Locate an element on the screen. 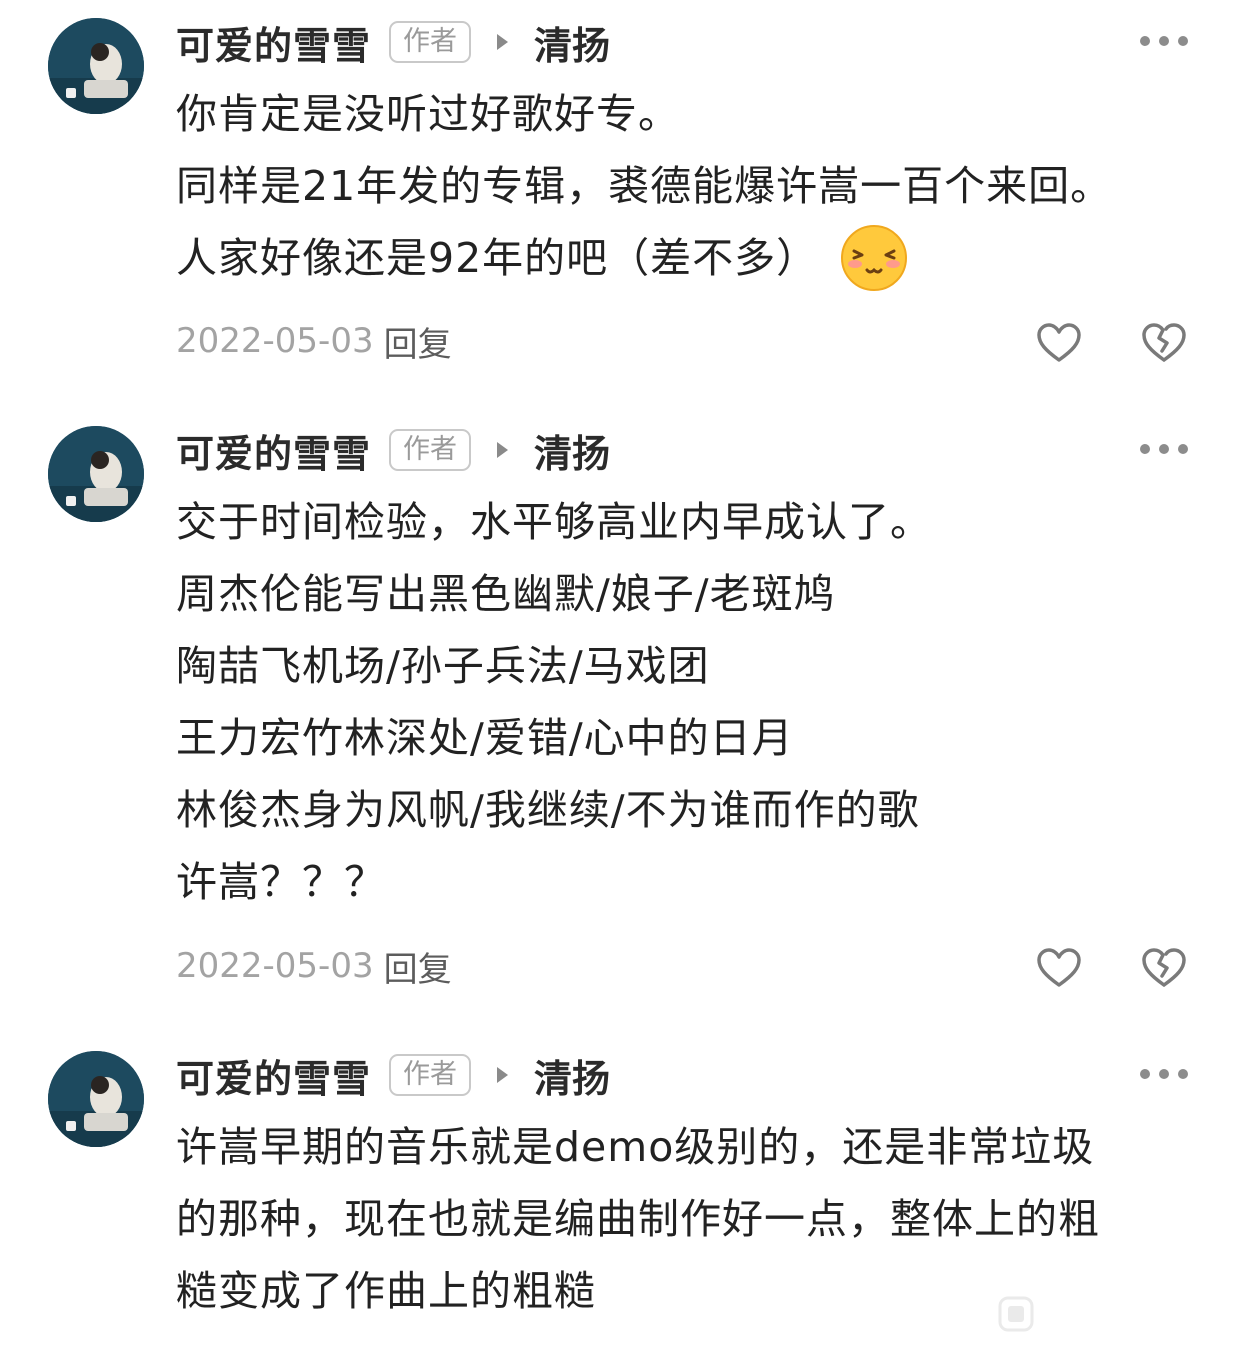 This screenshot has height=1349, width=1242. comment-line: 林俊杰身为风帆/我继续/不为谁而作的歌 is located at coordinates (548, 810).